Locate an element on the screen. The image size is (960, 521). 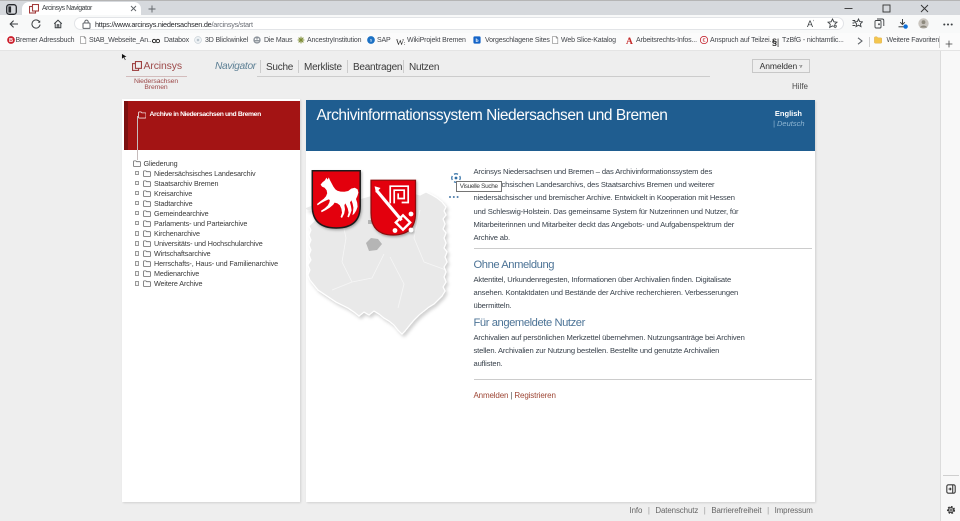
svg-text: b is located at coordinates (476, 41).